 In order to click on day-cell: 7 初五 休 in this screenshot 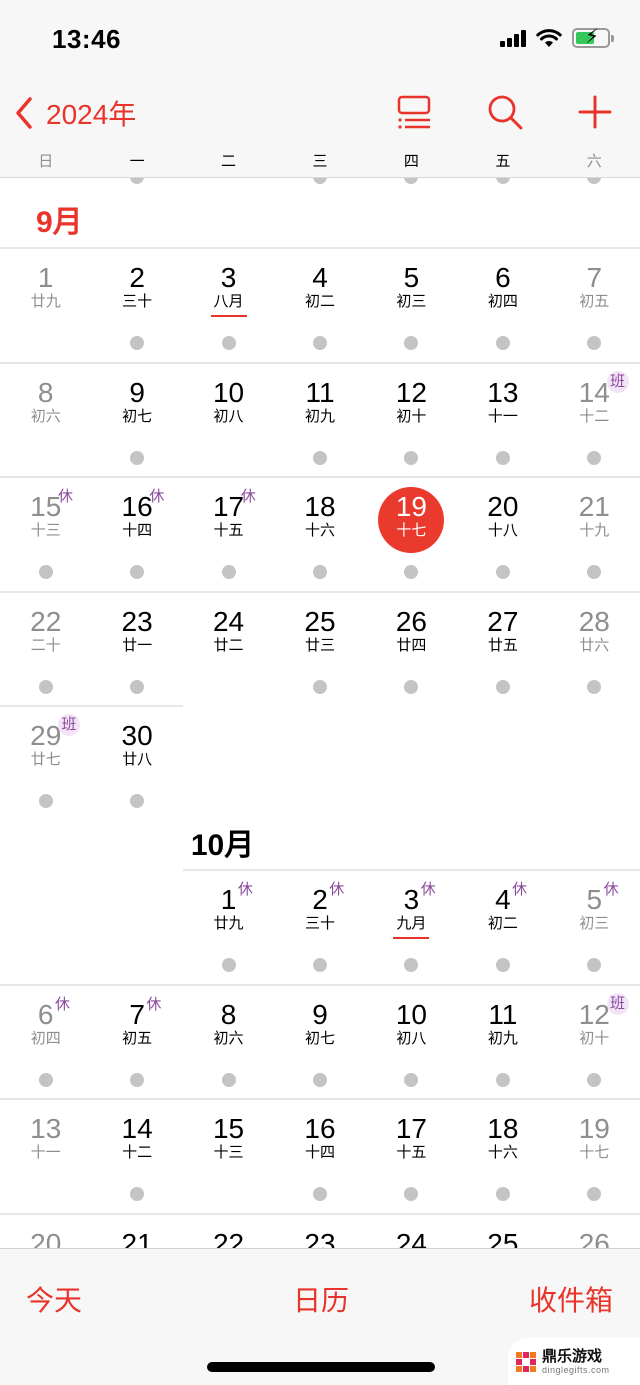, I will do `click(136, 1042)`.